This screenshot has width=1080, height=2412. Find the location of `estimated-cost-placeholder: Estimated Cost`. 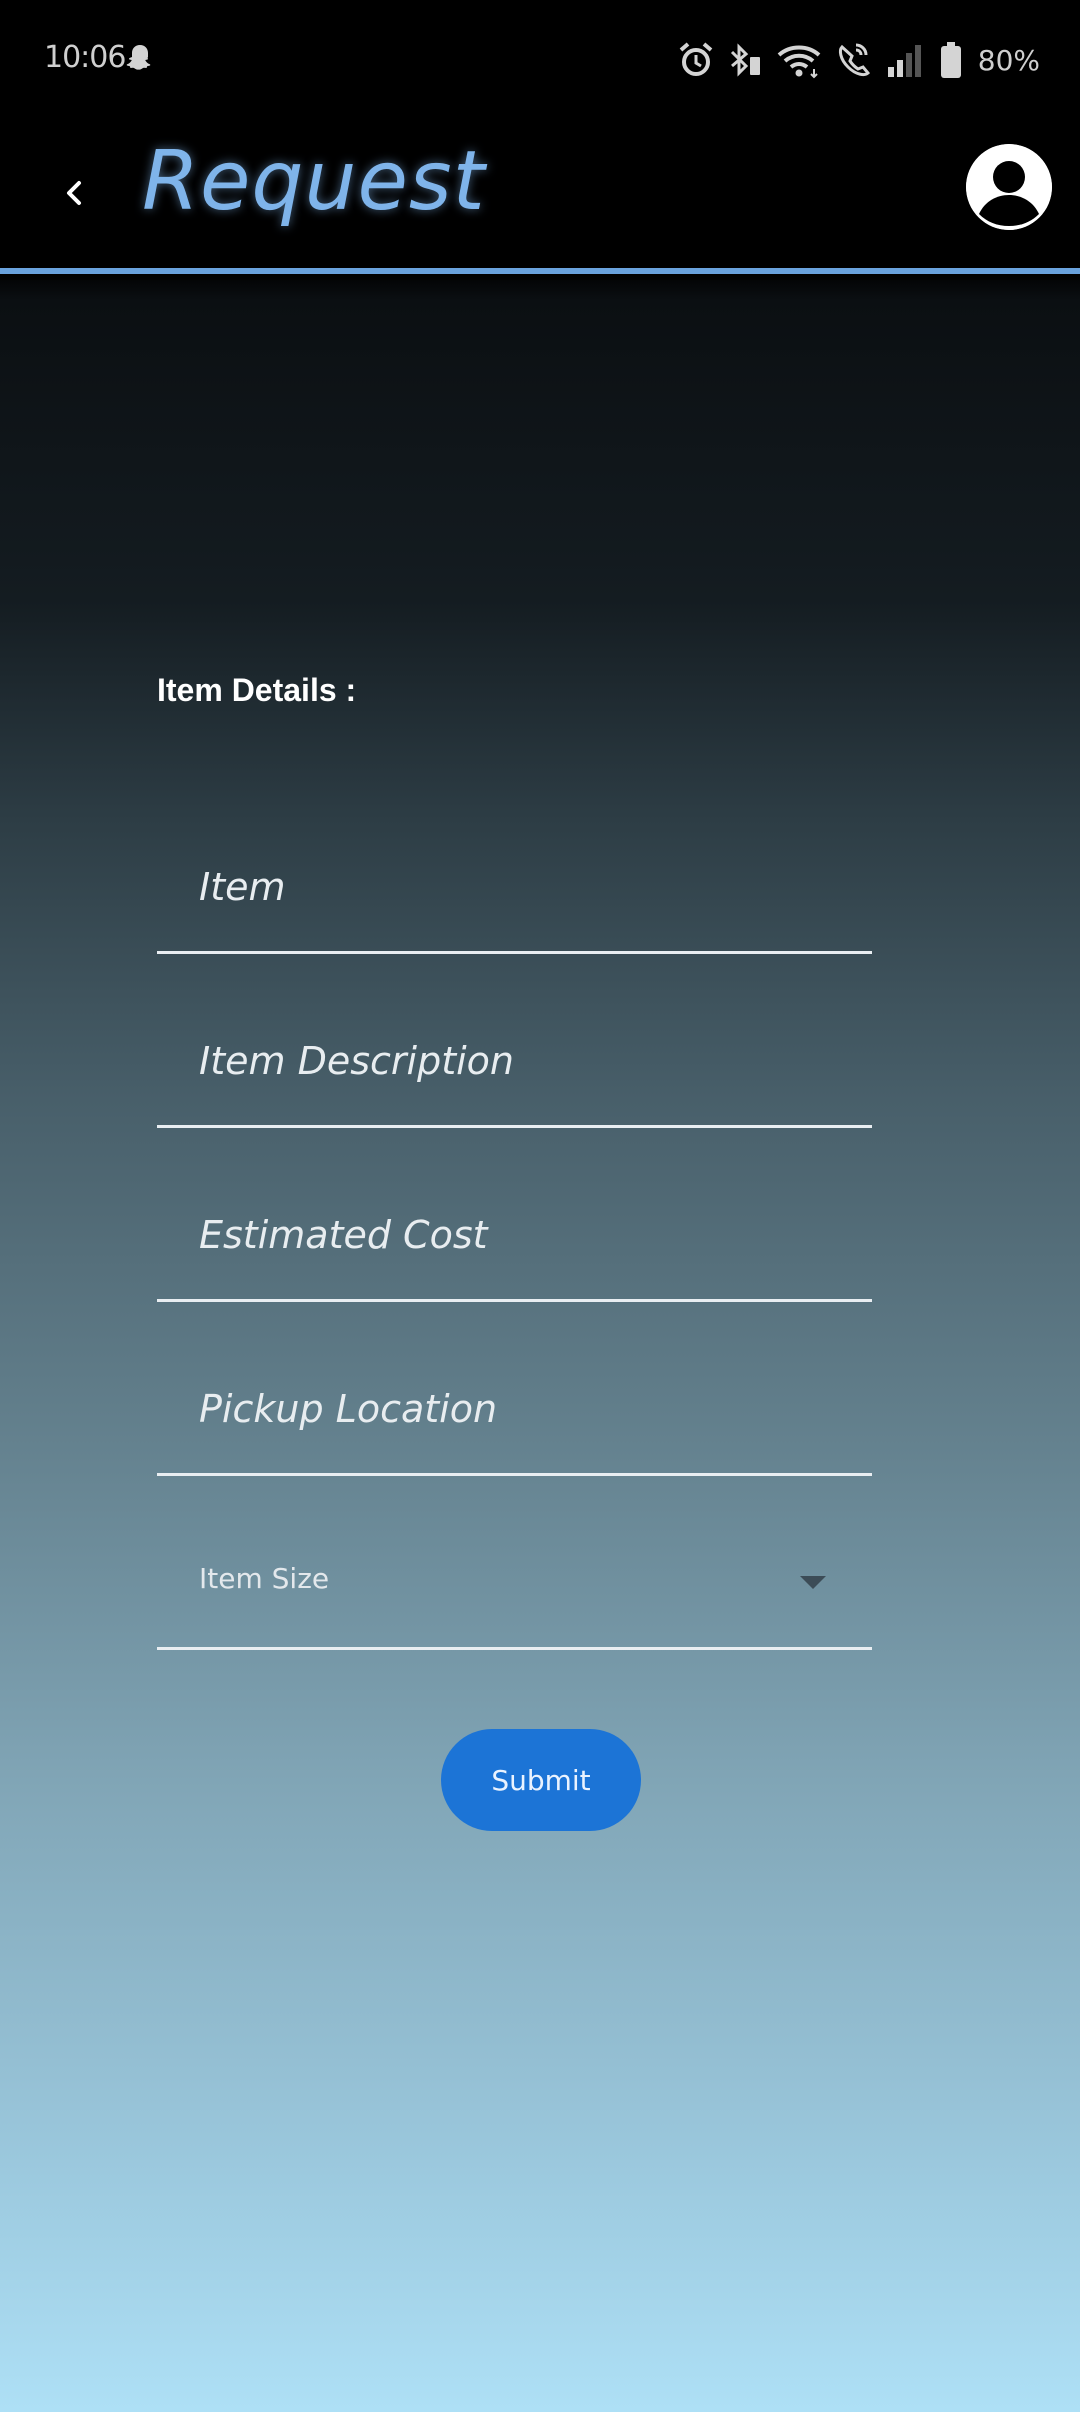

estimated-cost-placeholder: Estimated Cost is located at coordinates (343, 1235).